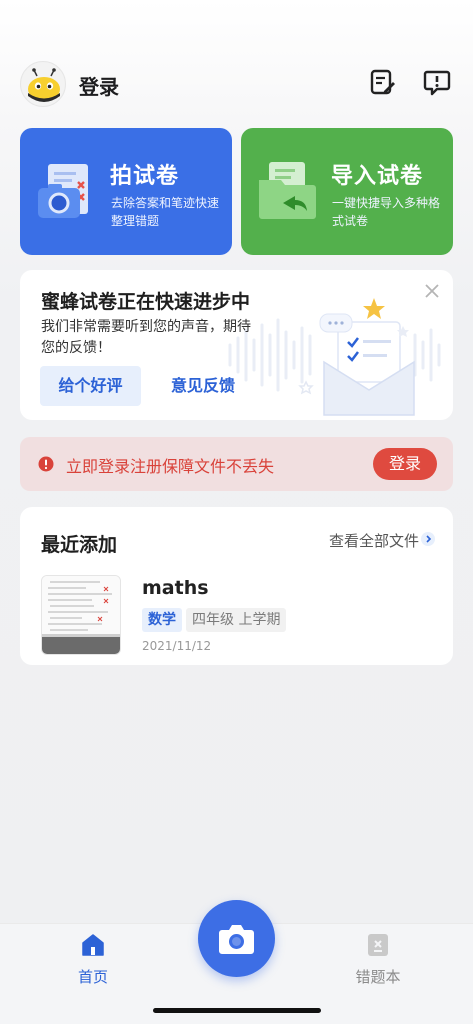 This screenshot has width=473, height=1024. I want to click on camera-paper-icon, so click(63, 191).